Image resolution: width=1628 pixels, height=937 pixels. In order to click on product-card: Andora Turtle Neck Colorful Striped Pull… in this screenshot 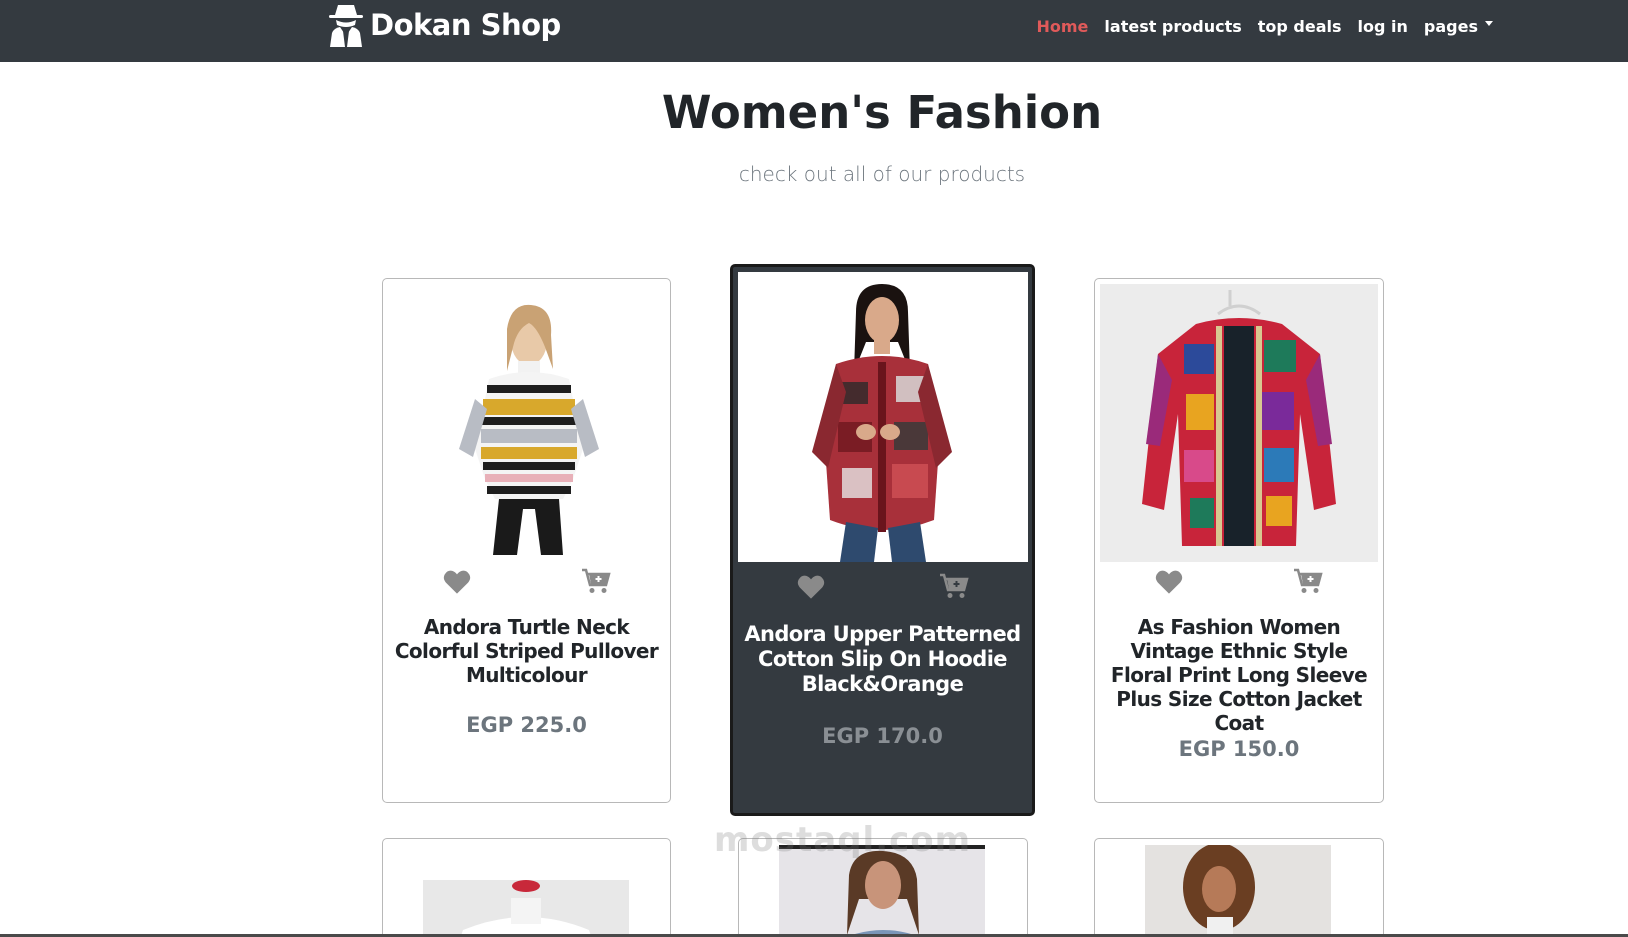, I will do `click(526, 540)`.